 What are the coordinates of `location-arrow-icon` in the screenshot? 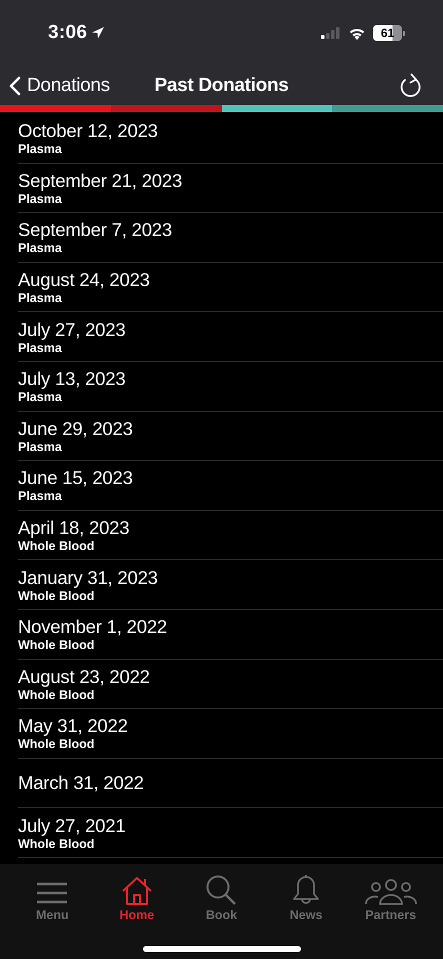 It's located at (98, 33).